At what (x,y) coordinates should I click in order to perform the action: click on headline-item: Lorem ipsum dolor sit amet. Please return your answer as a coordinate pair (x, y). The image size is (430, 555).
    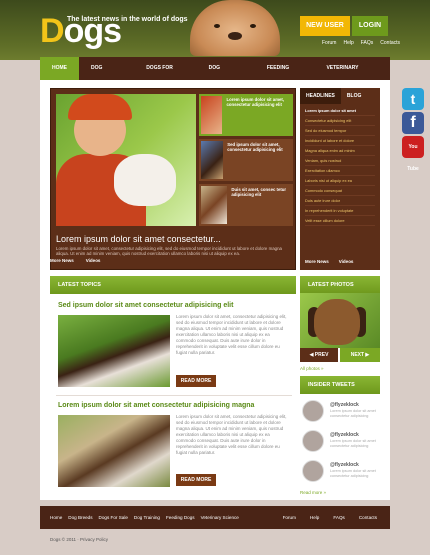
    Looking at the image, I should click on (340, 111).